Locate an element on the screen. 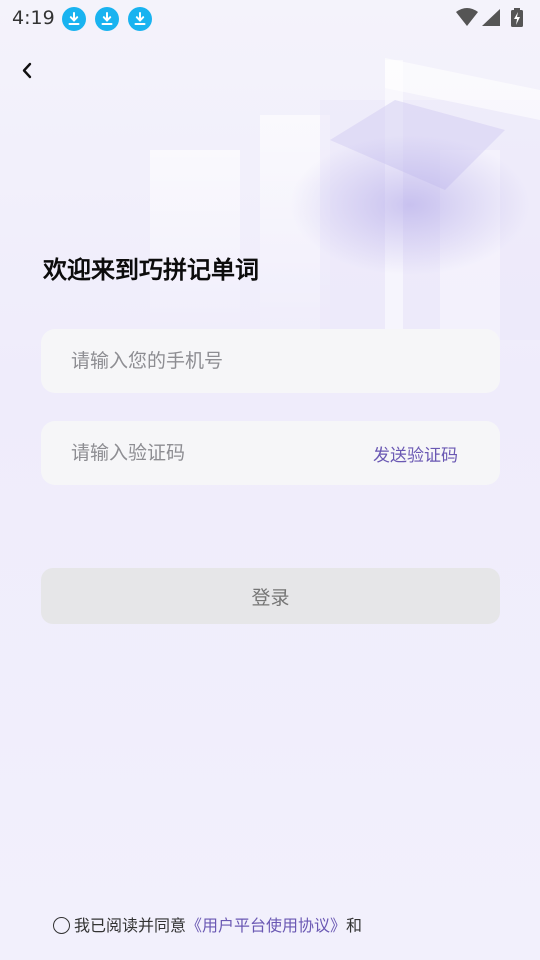  phone-field is located at coordinates (270, 361).